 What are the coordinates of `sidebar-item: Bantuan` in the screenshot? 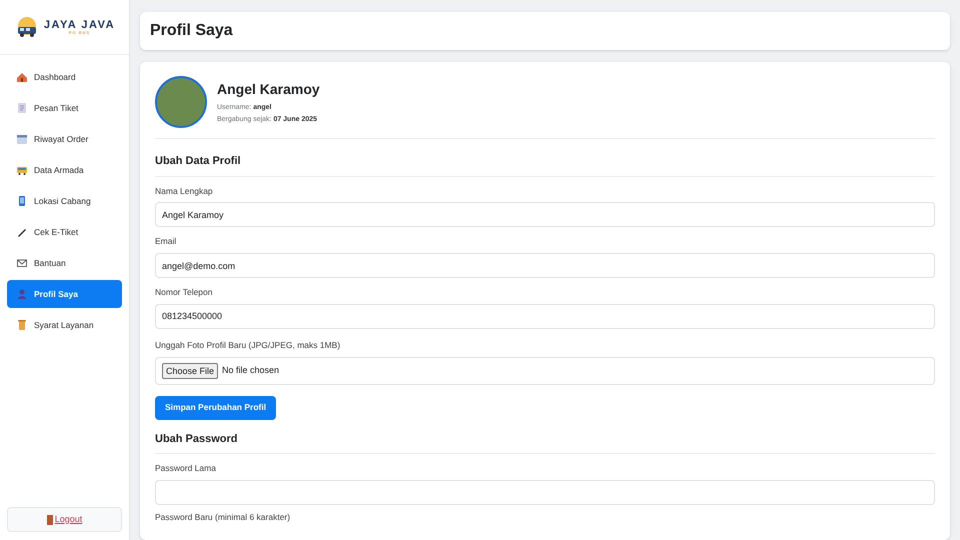 It's located at (64, 263).